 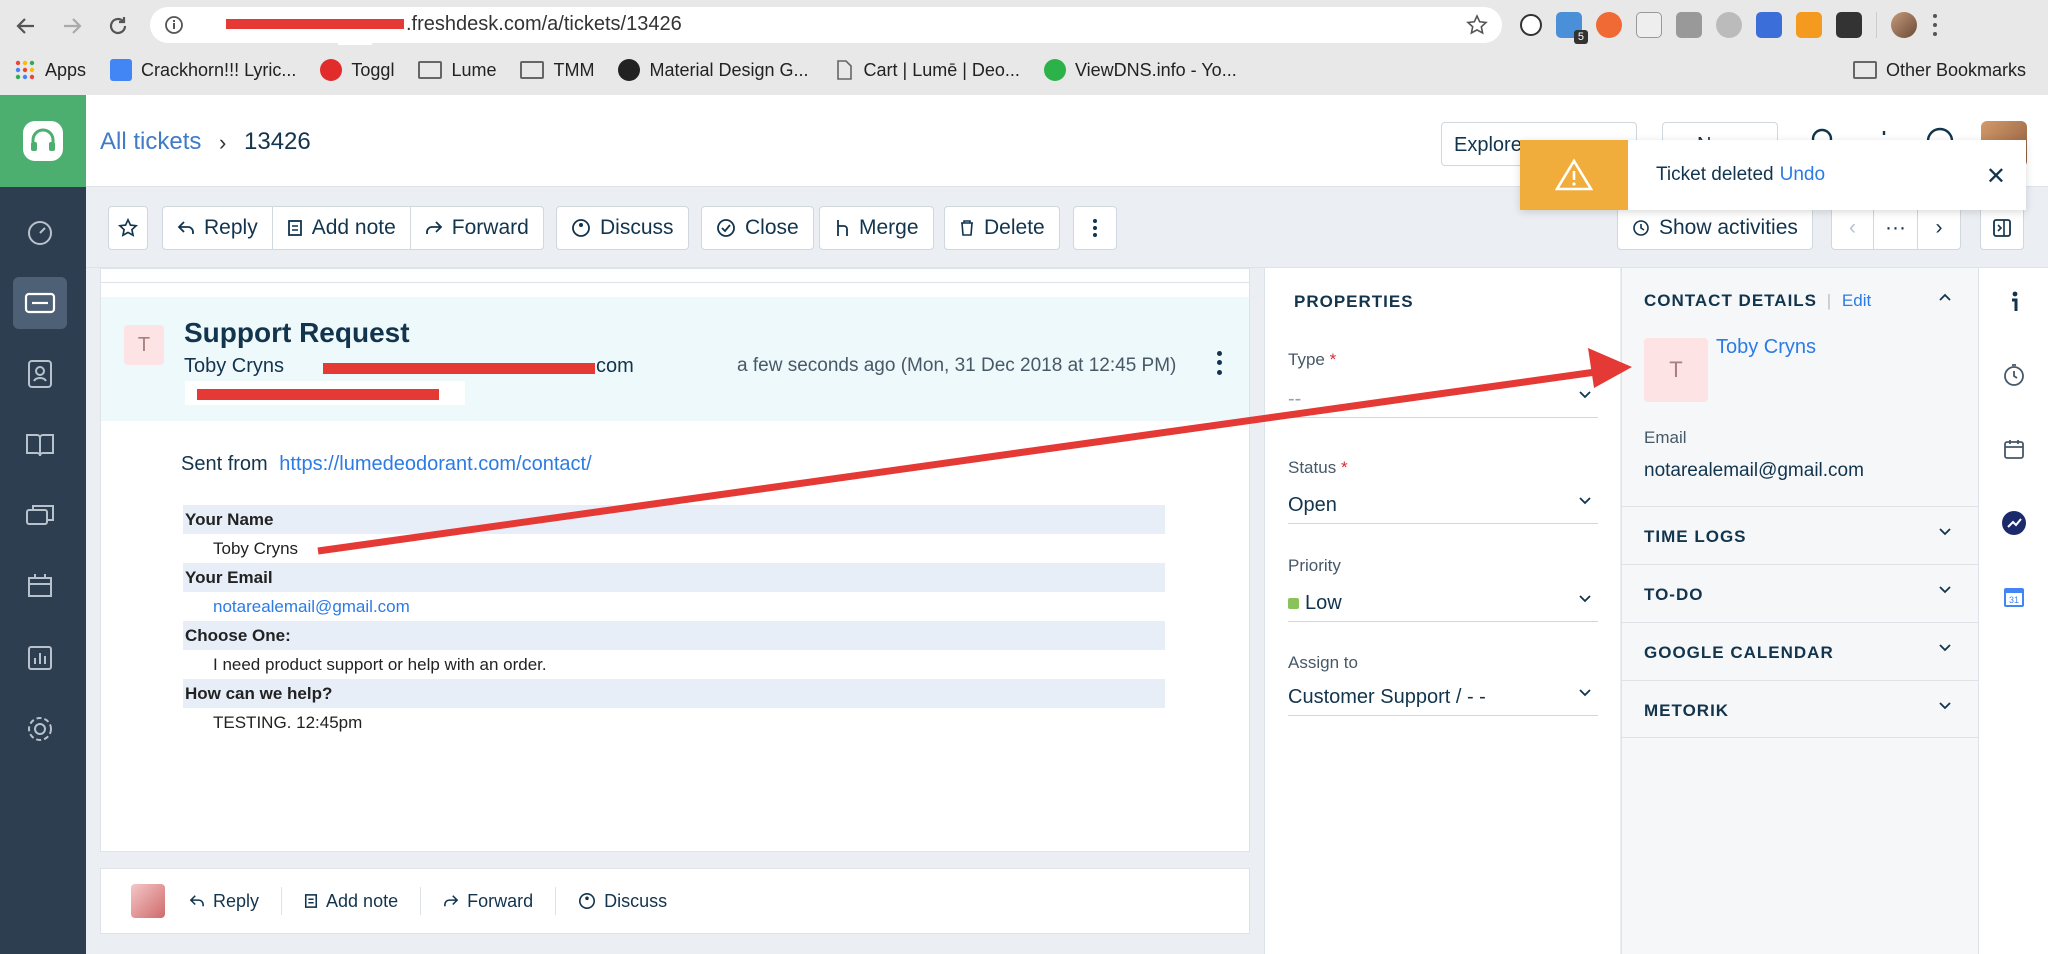 What do you see at coordinates (1800, 709) in the screenshot?
I see `metorik-section: METORIK` at bounding box center [1800, 709].